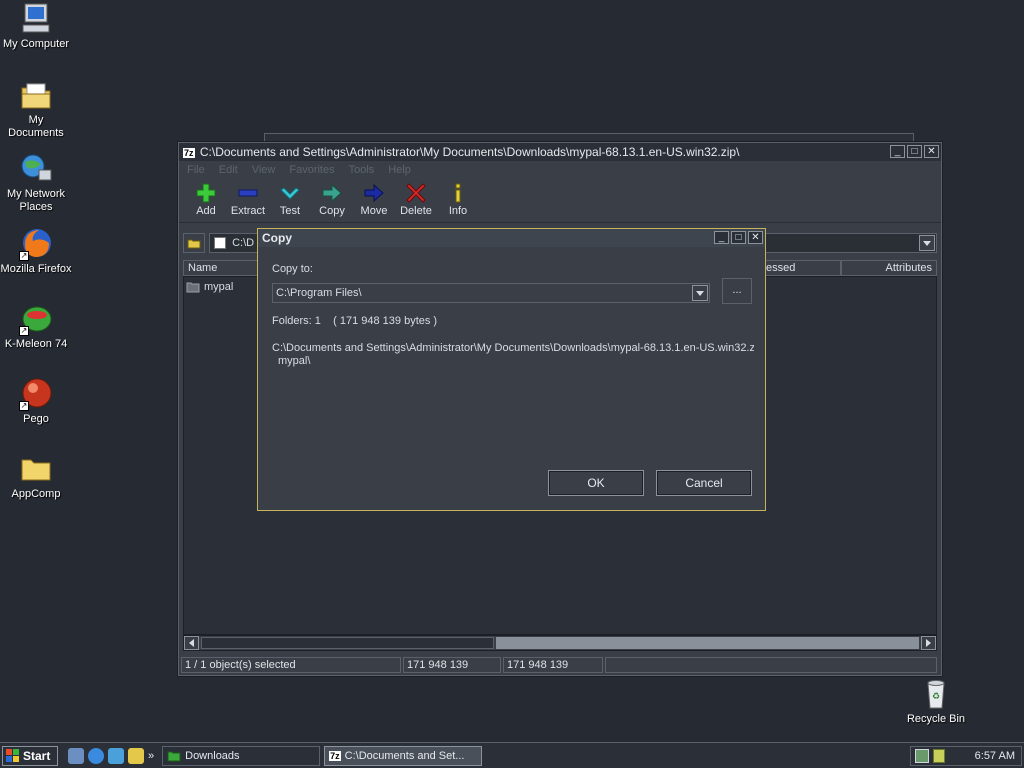  Describe the element at coordinates (704, 483) in the screenshot. I see `cancel-button: Cancel` at that location.